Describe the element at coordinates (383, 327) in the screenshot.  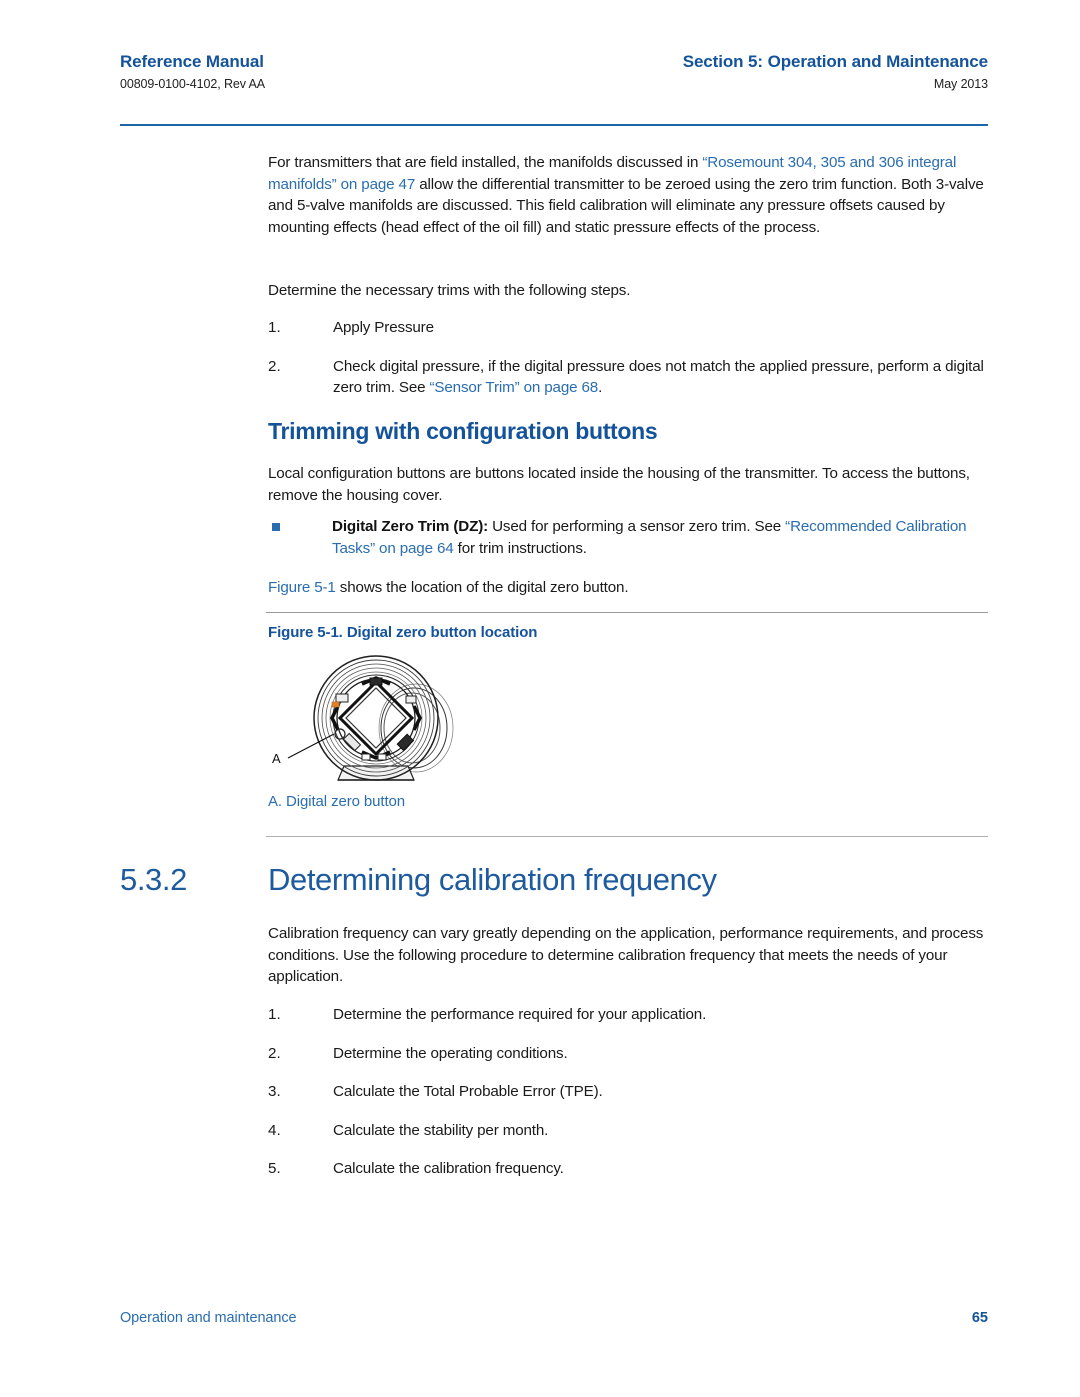
I see `list-item-text: Apply Pressure` at that location.